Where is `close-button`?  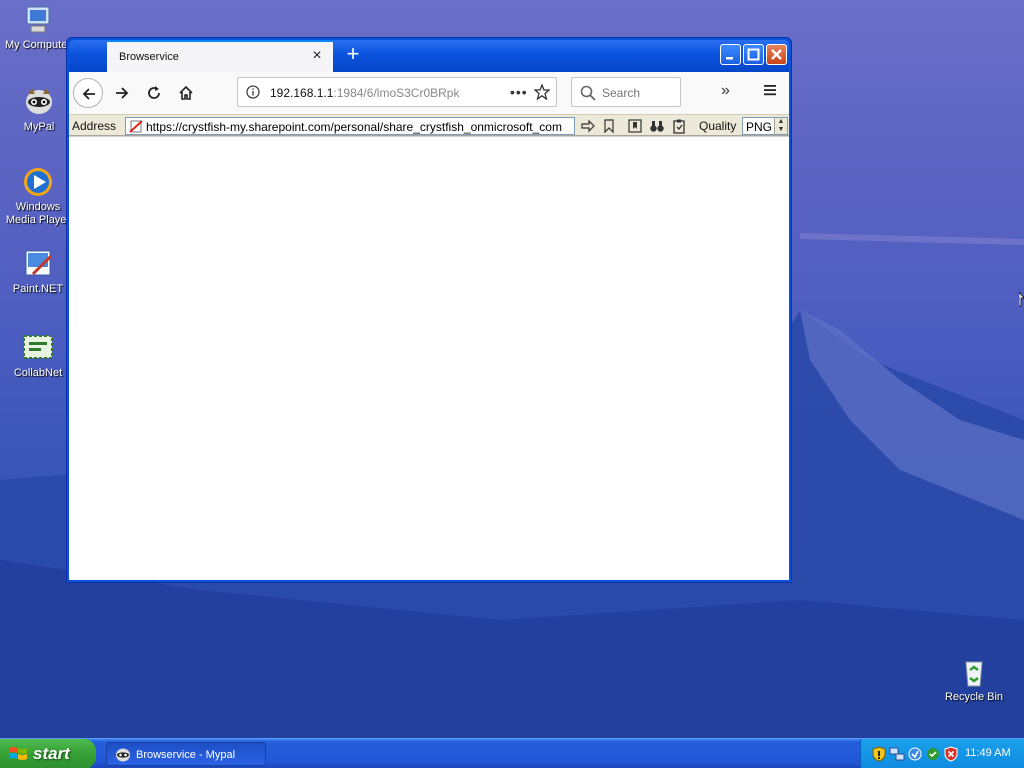 close-button is located at coordinates (776, 54).